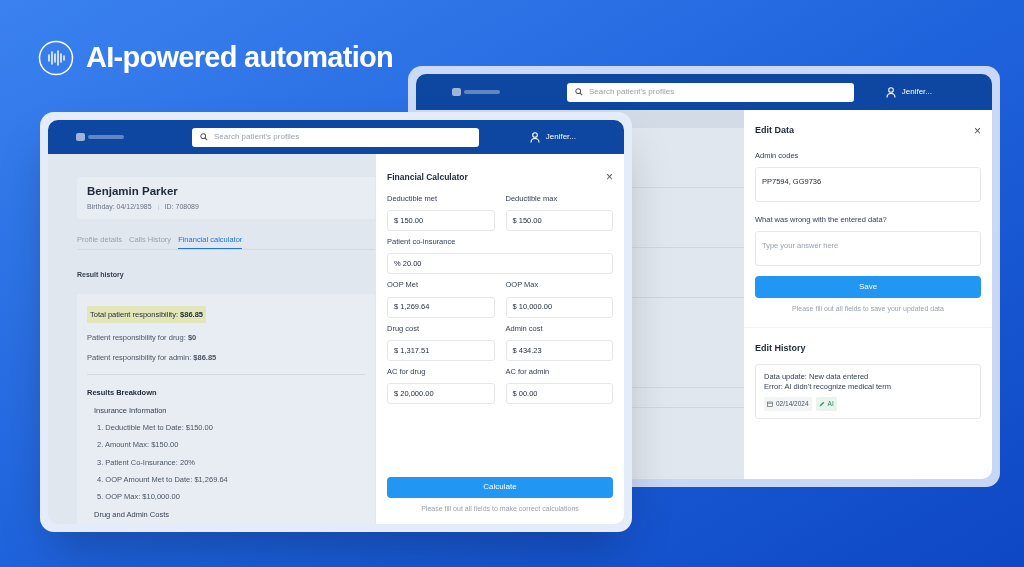 The image size is (1024, 567). I want to click on patient-name: Benjamin Parker, so click(133, 191).